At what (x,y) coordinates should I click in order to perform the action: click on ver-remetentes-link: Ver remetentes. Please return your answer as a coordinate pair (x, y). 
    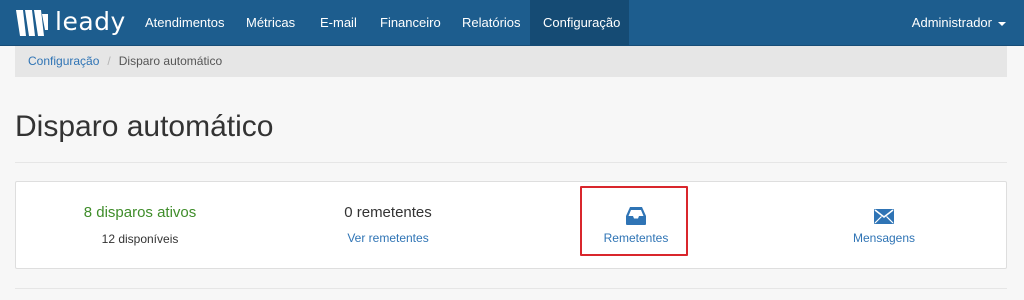
    Looking at the image, I should click on (388, 238).